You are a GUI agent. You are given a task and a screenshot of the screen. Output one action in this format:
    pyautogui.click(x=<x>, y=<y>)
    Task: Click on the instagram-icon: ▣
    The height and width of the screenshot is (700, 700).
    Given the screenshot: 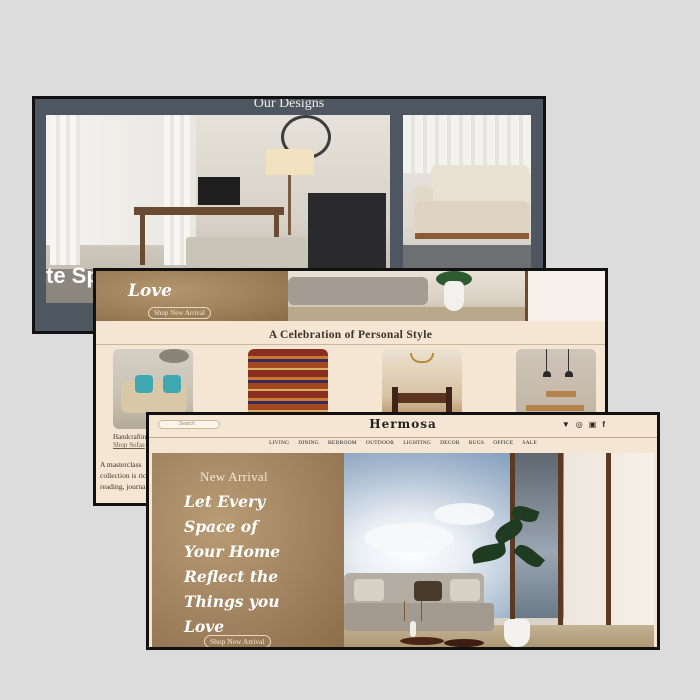 What is the action you would take?
    pyautogui.click(x=593, y=425)
    